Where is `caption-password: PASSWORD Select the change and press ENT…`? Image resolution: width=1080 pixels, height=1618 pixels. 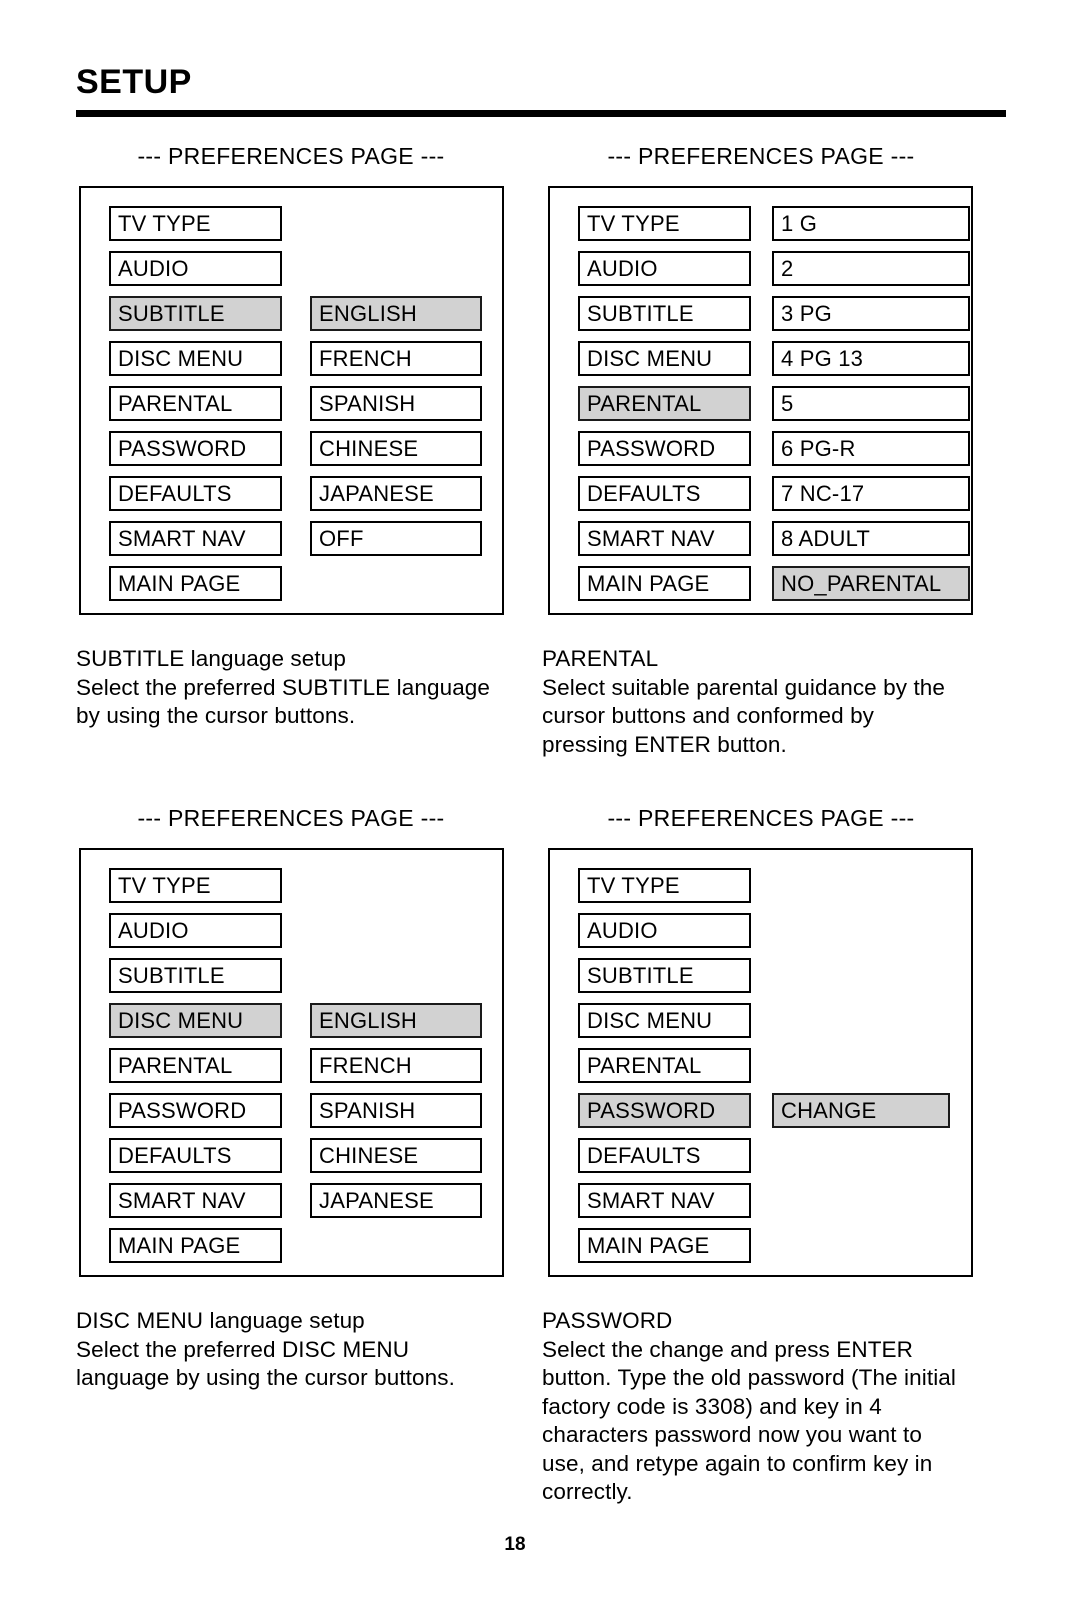 caption-password: PASSWORD Select the change and press ENT… is located at coordinates (777, 1407).